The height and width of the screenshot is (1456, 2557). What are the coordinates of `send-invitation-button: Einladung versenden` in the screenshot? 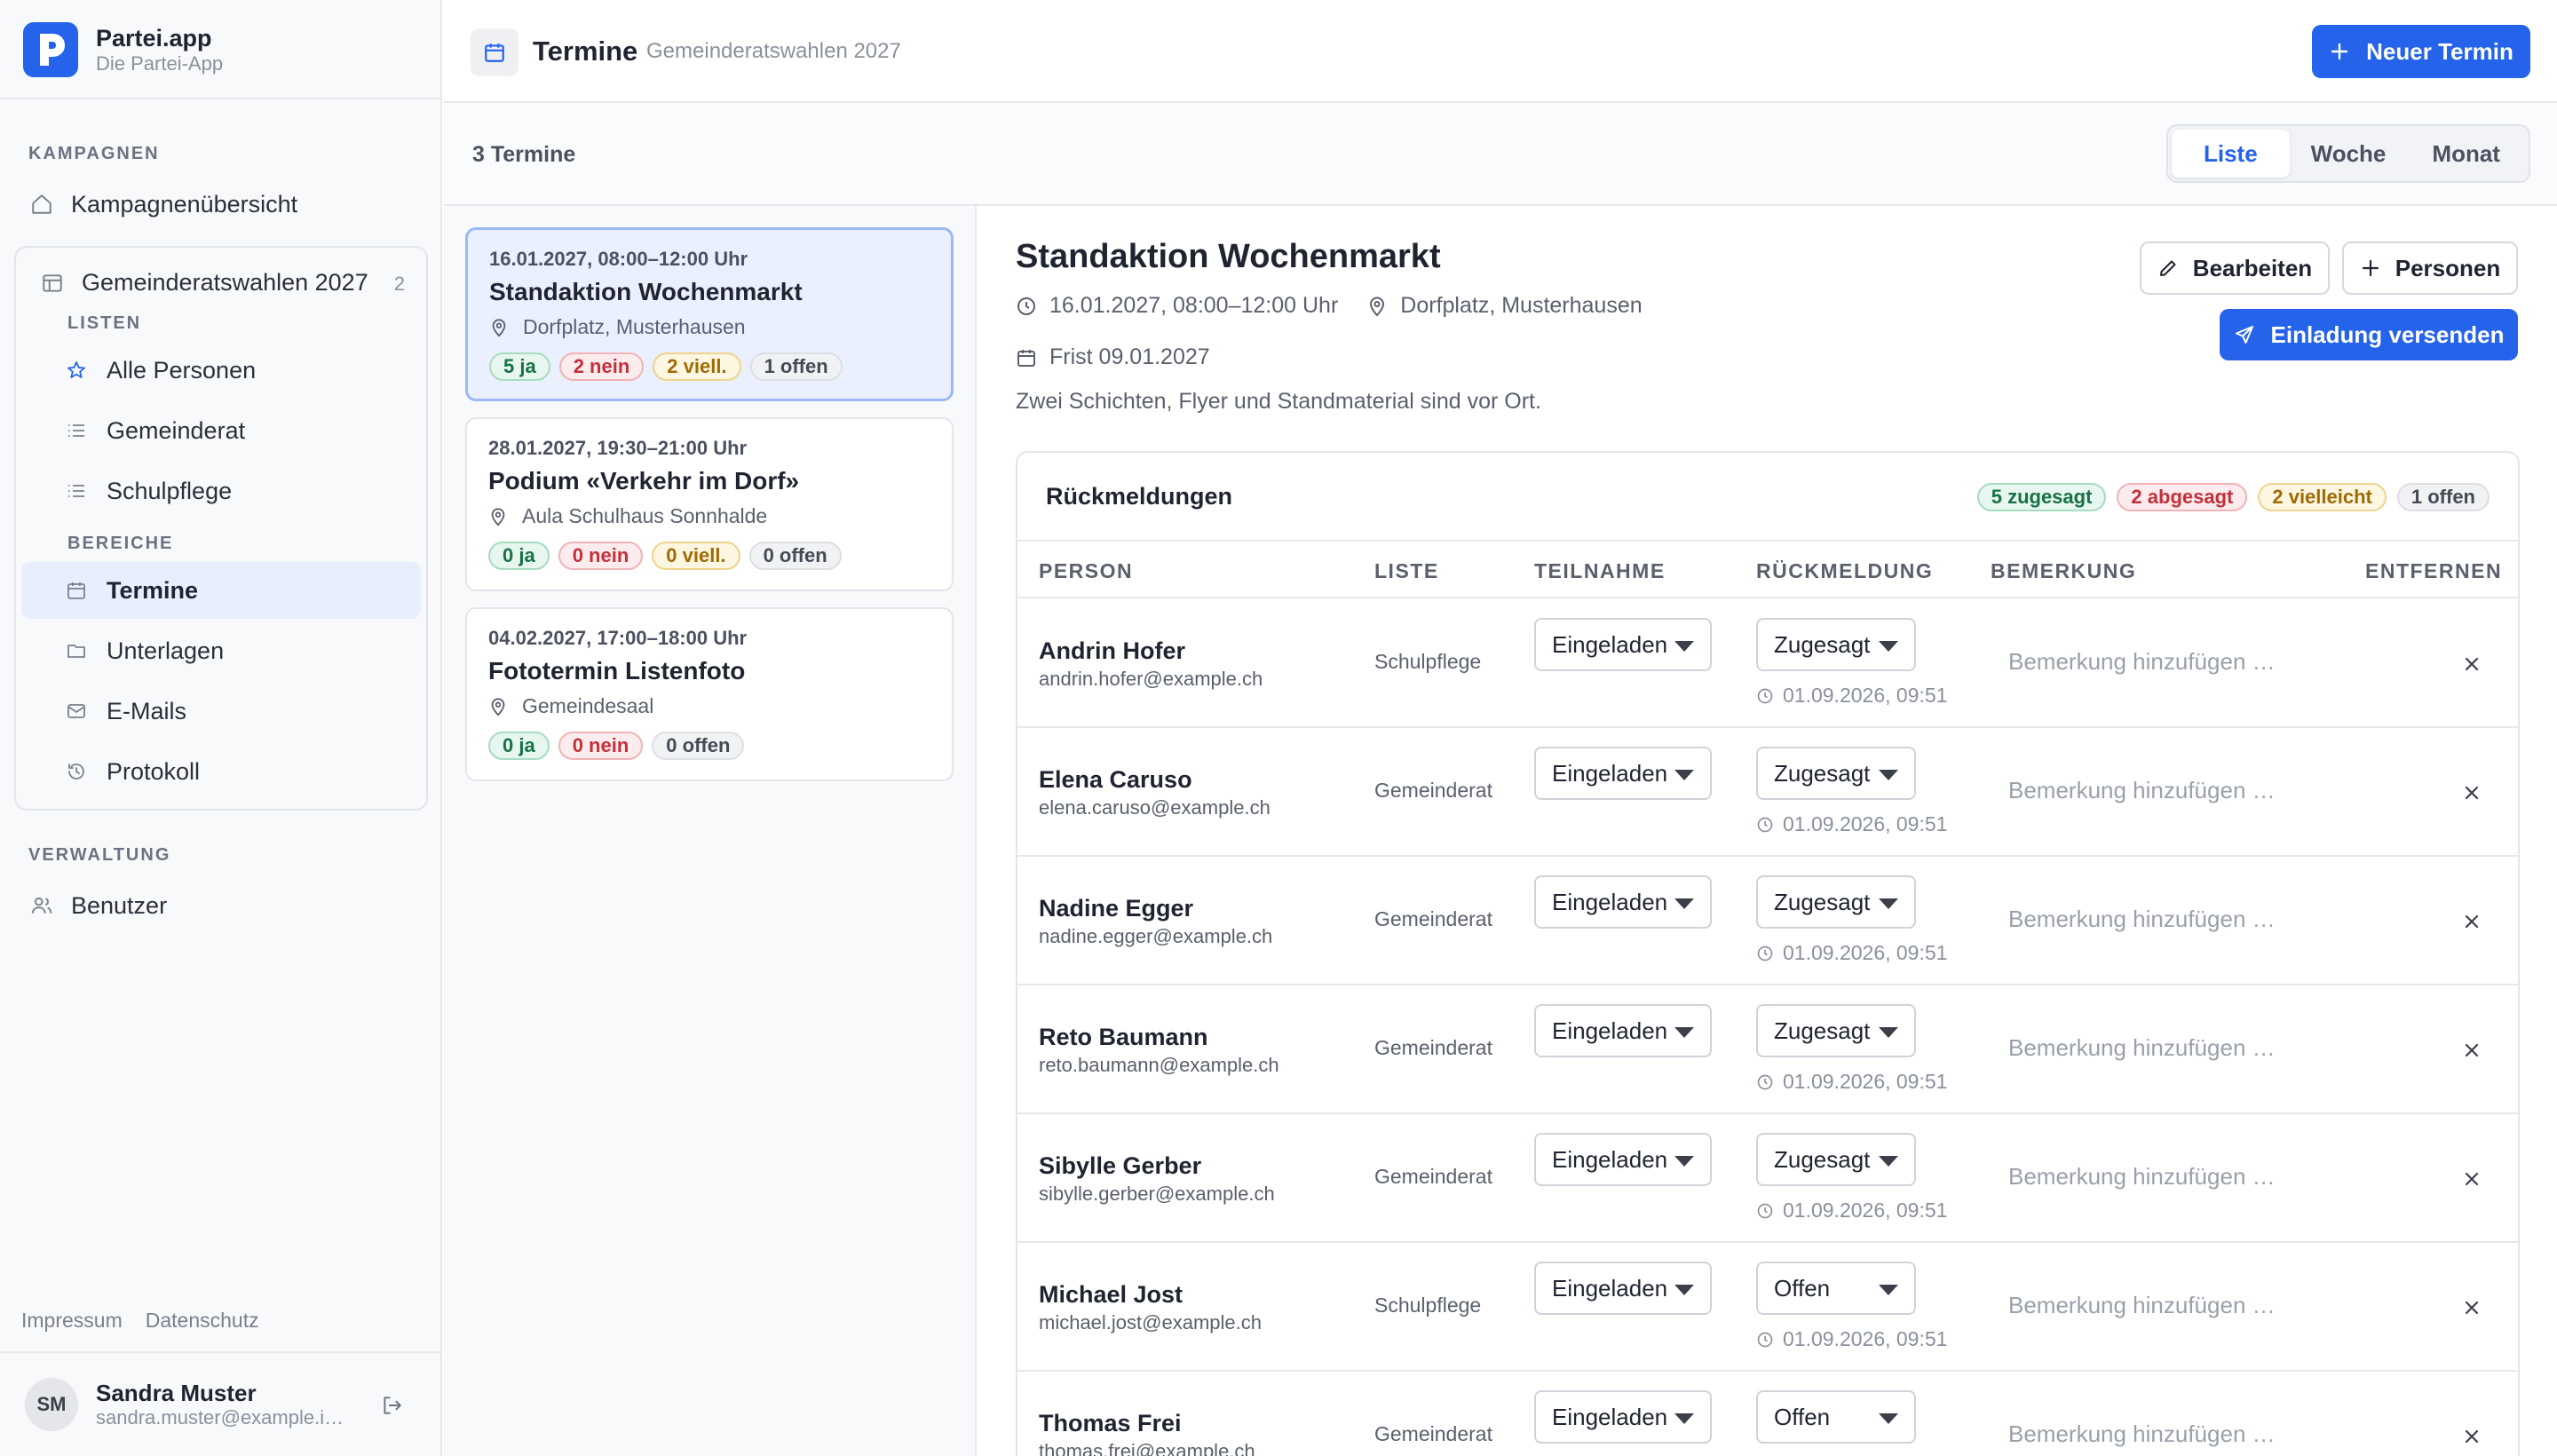 It's located at (2369, 334).